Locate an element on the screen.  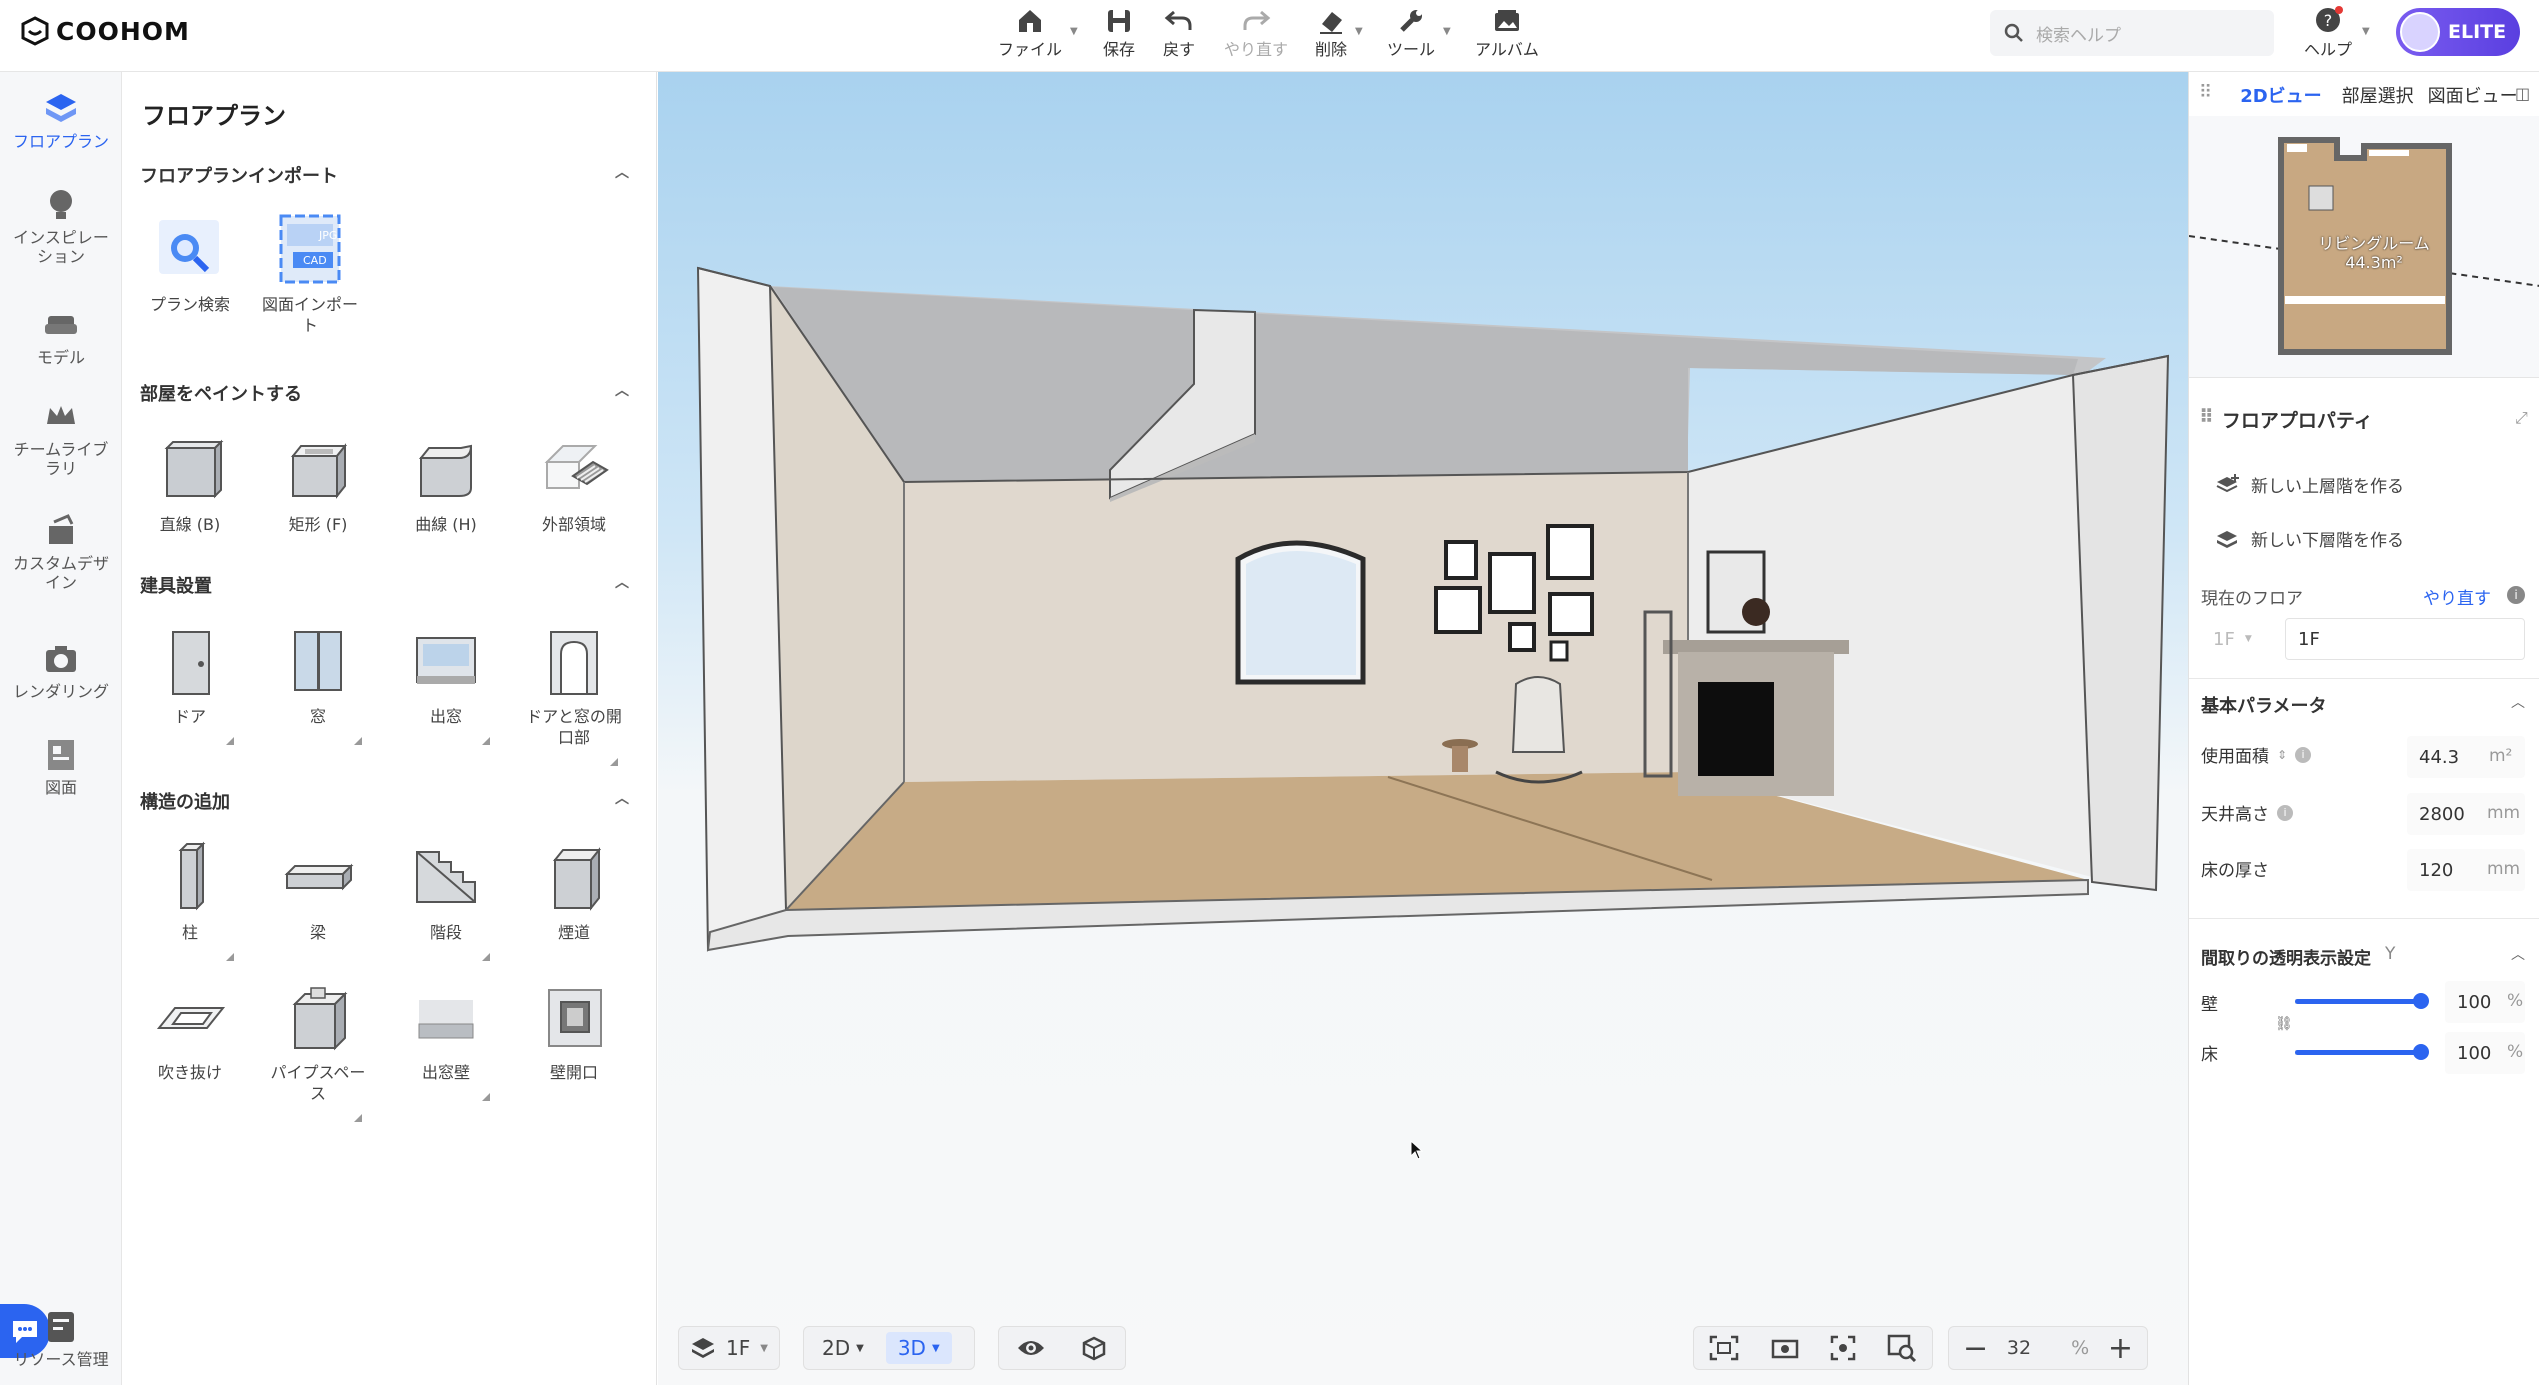
minimap-chair is located at coordinates (2321, 198).